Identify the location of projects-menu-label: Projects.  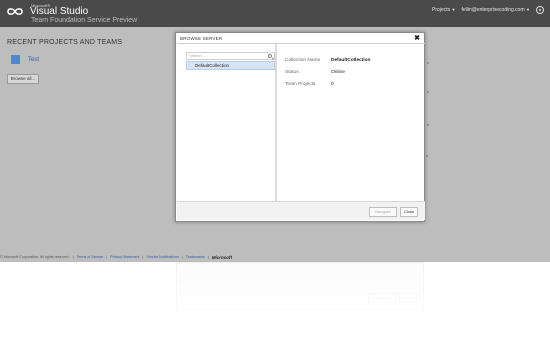
(441, 10).